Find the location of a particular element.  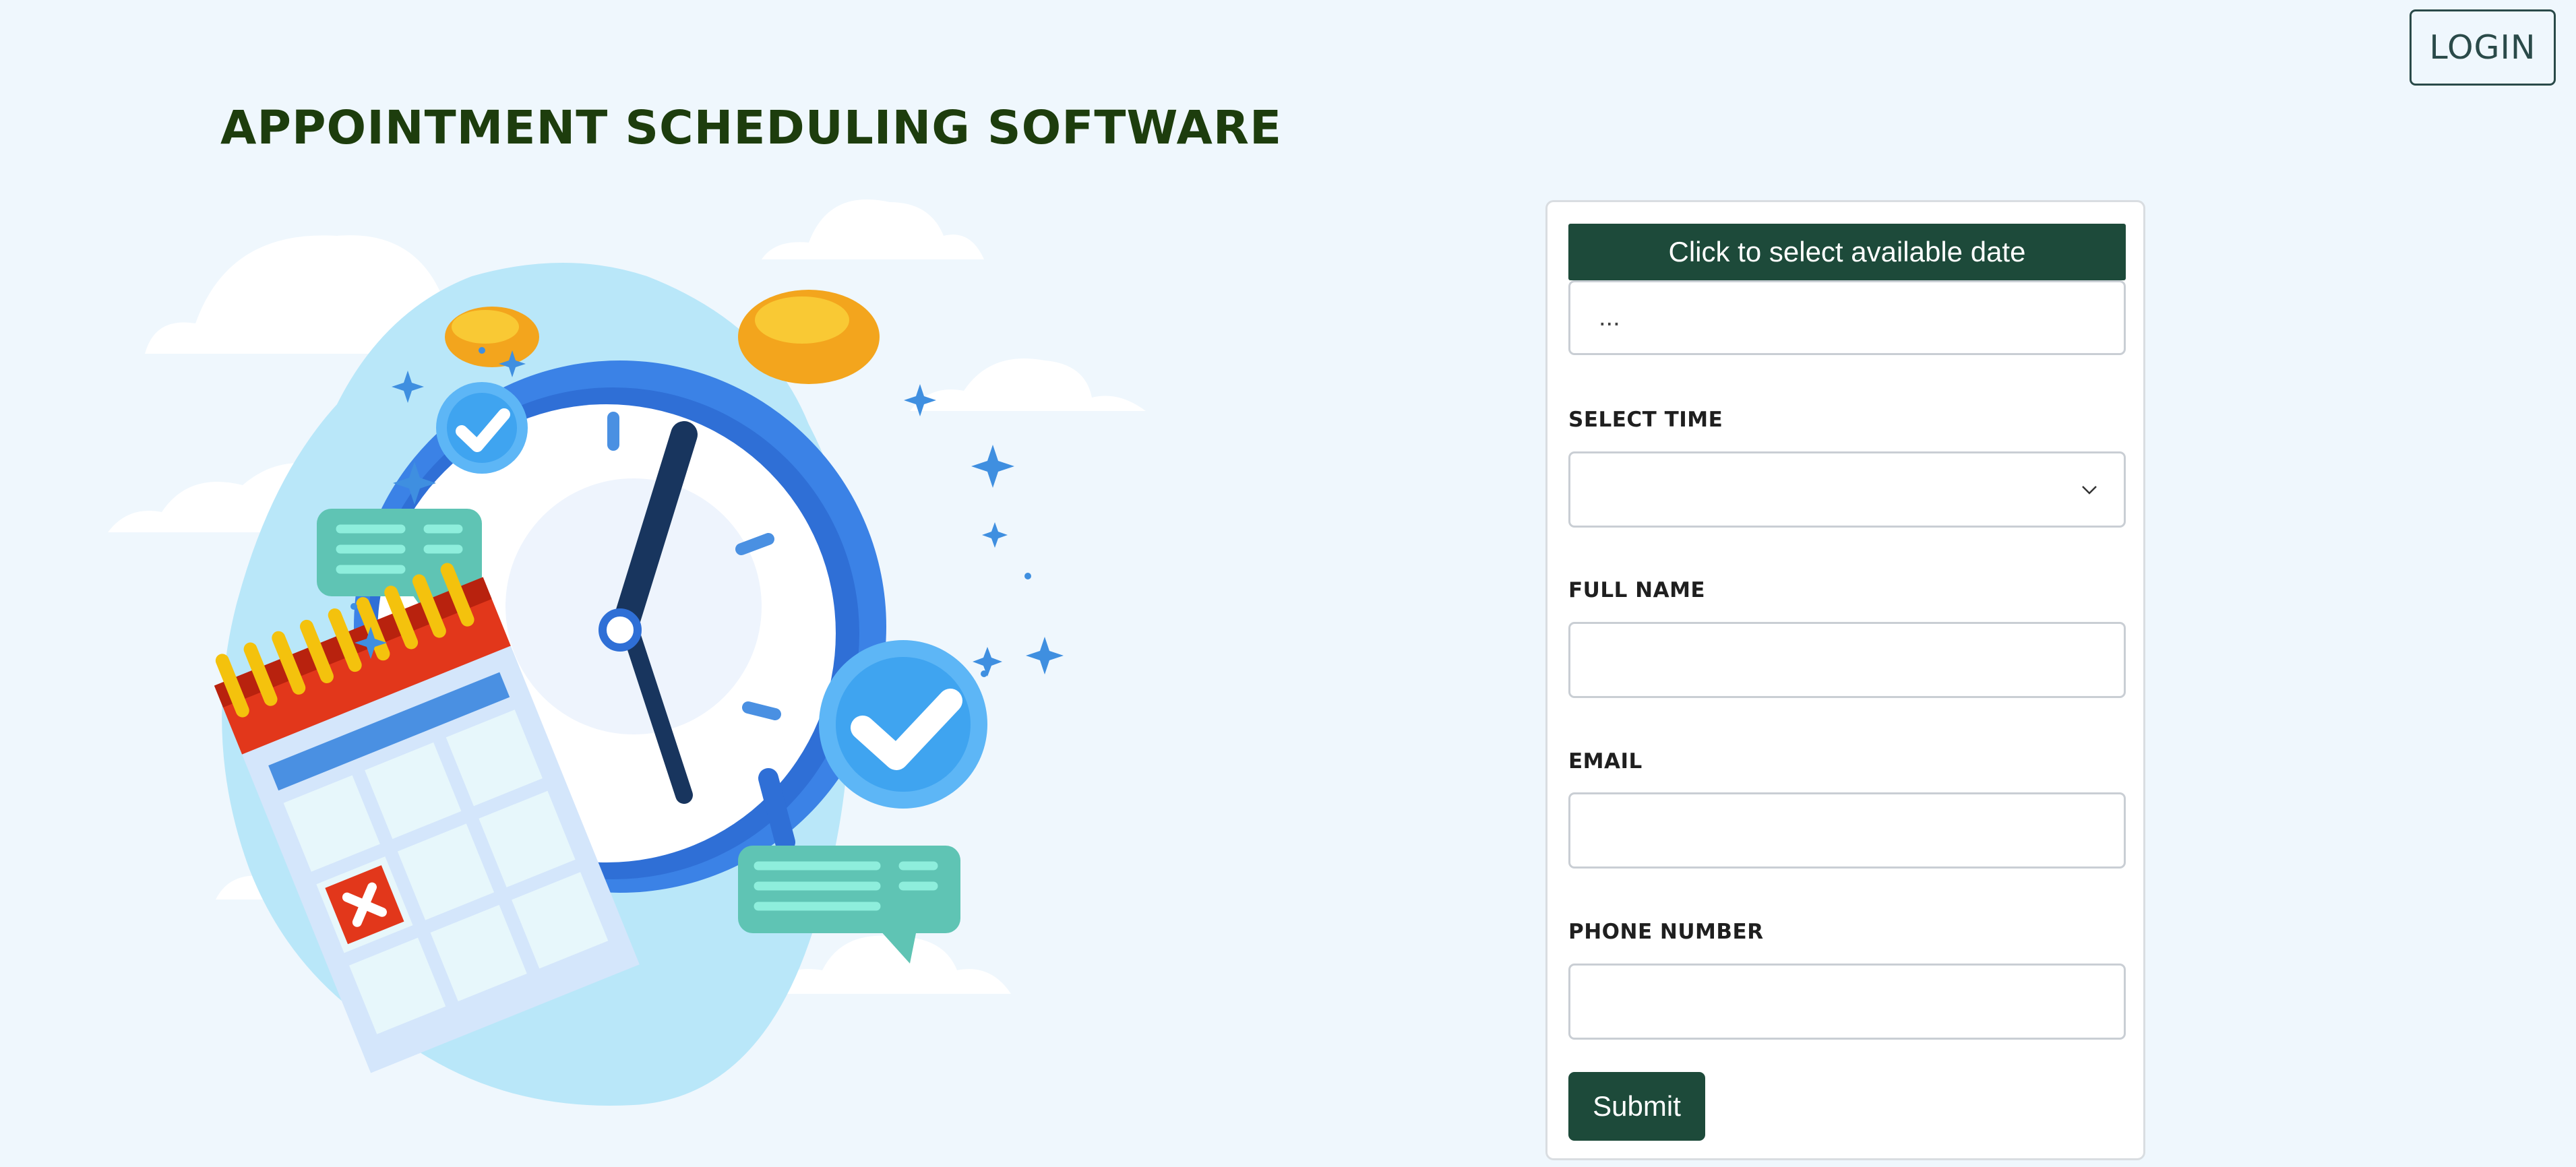

time-select is located at coordinates (1847, 489).